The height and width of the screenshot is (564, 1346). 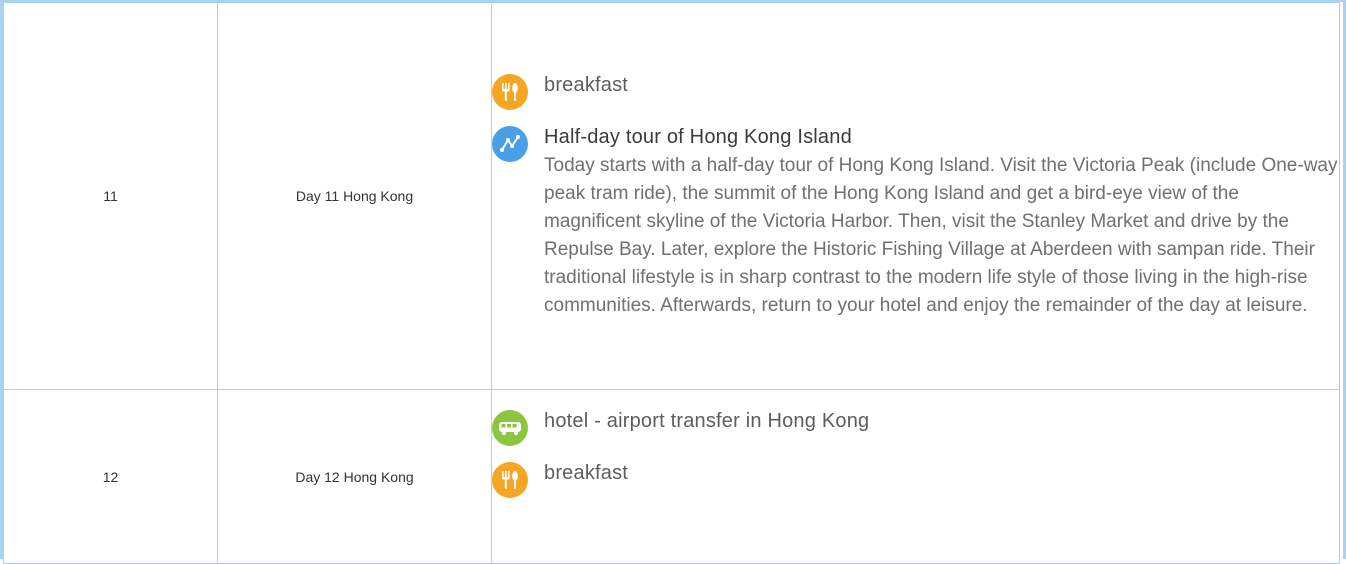 What do you see at coordinates (110, 196) in the screenshot?
I see `day-number-cell: 11` at bounding box center [110, 196].